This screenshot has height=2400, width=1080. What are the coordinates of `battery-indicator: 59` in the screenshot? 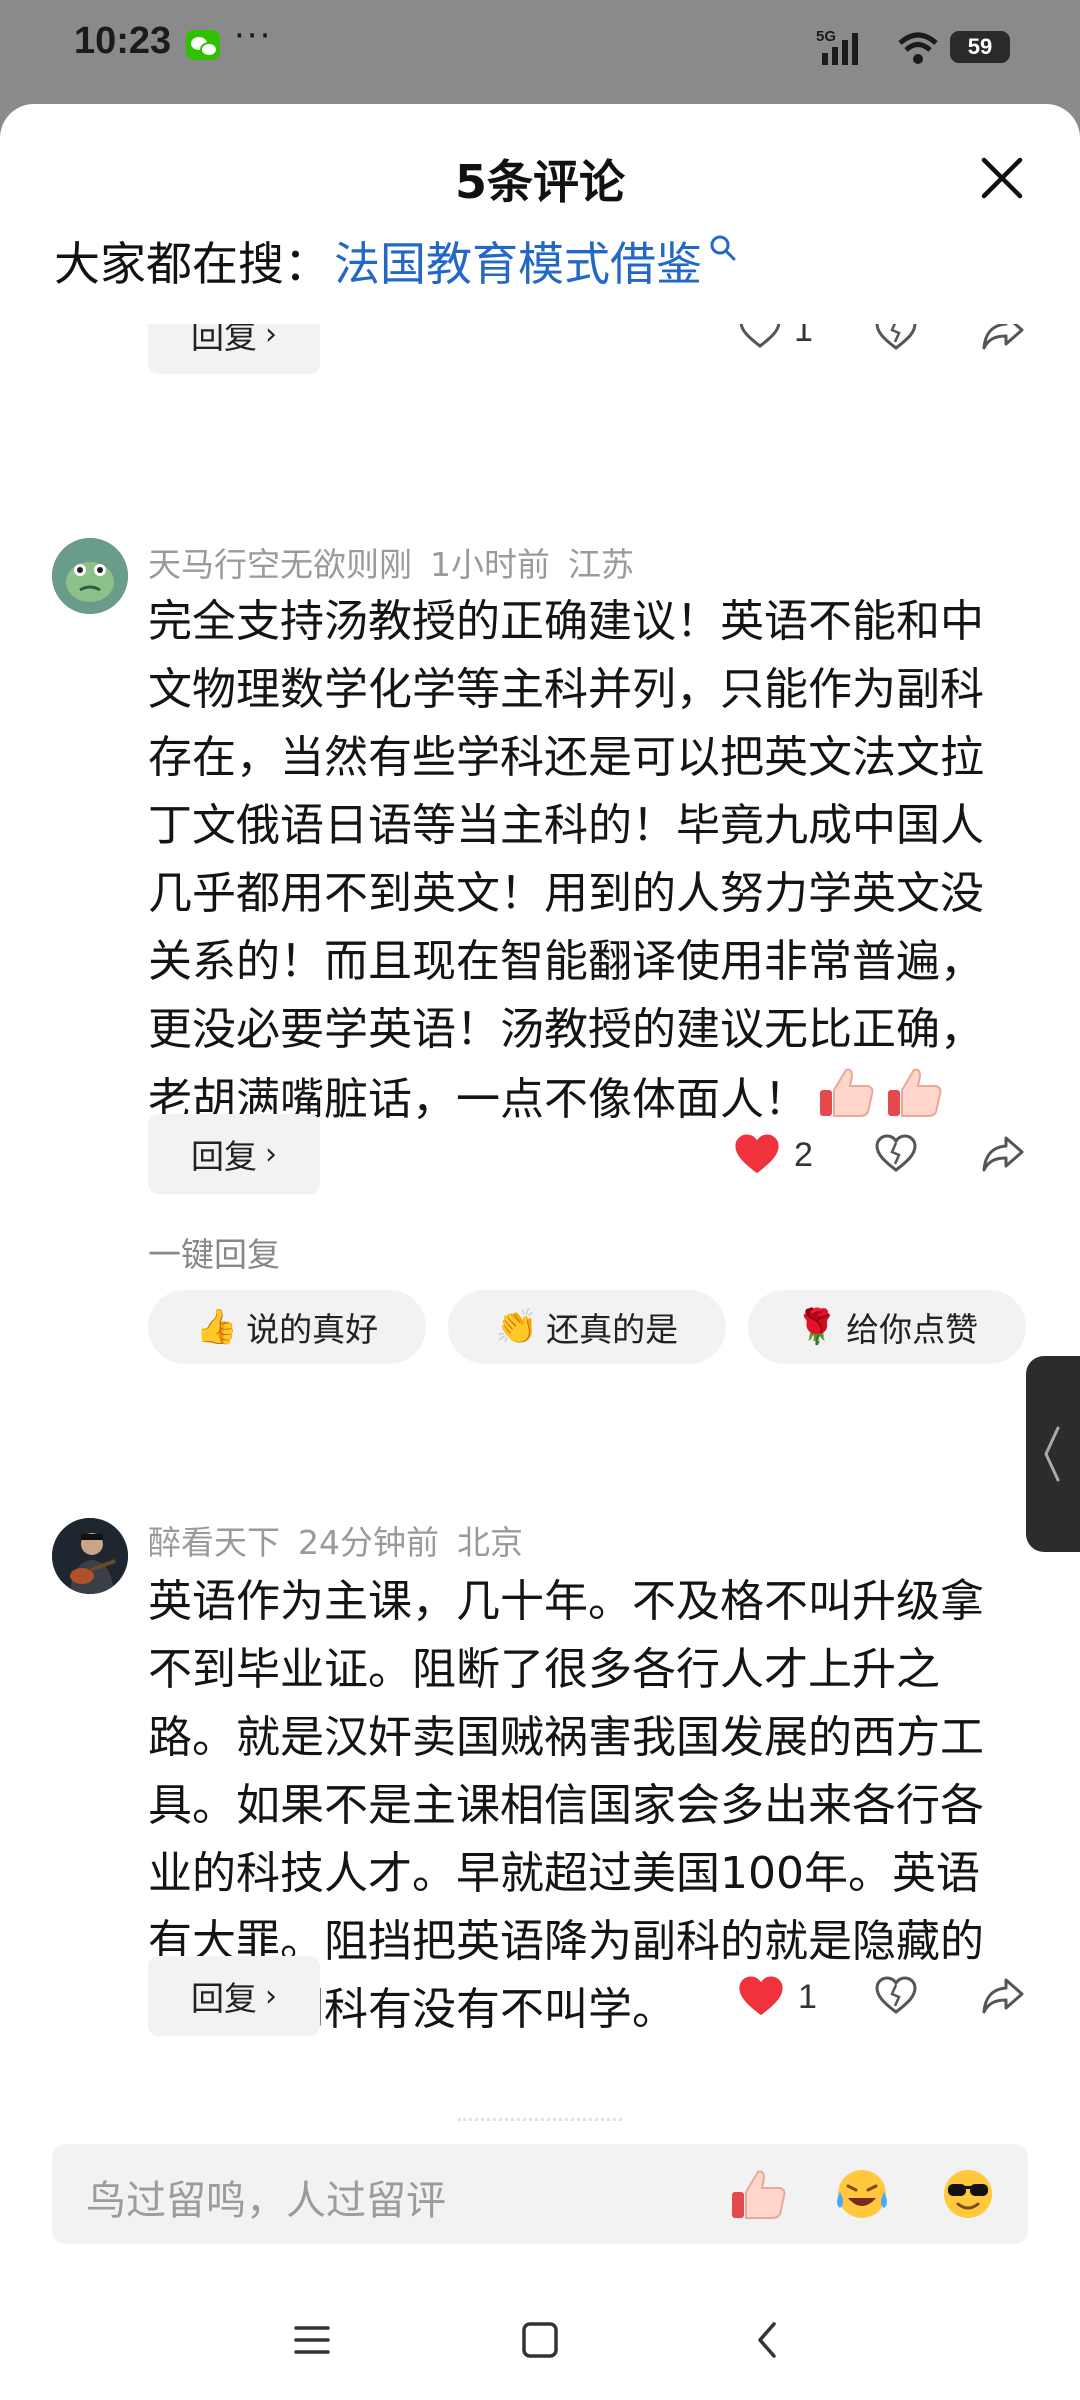 It's located at (980, 47).